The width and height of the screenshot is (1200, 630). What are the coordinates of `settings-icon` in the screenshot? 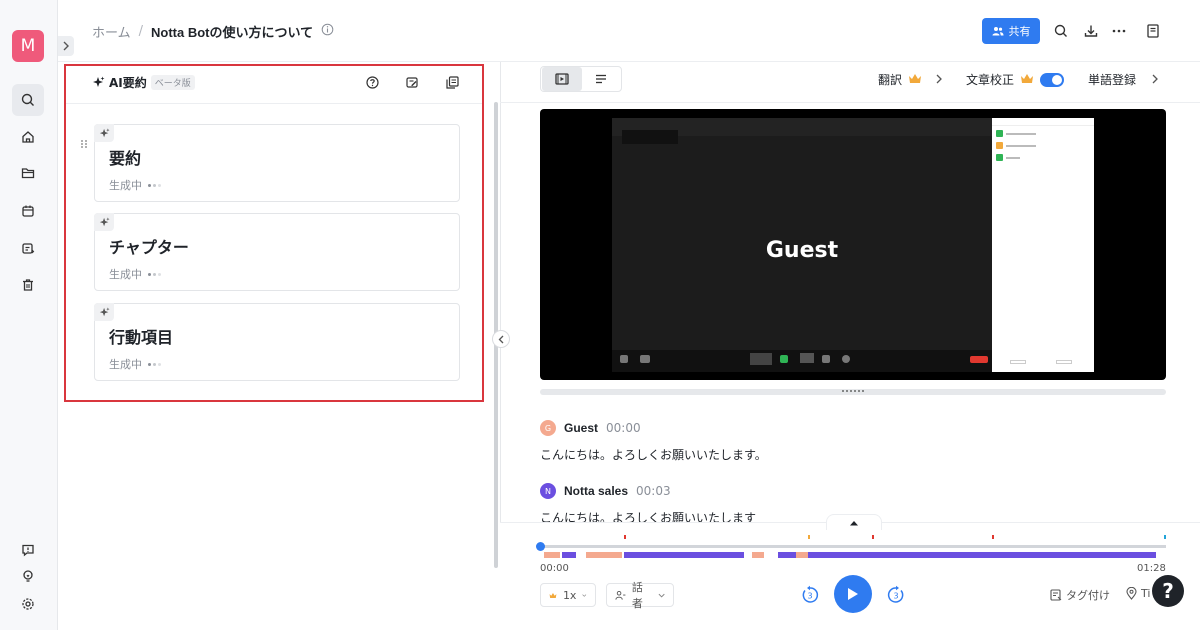 It's located at (28, 604).